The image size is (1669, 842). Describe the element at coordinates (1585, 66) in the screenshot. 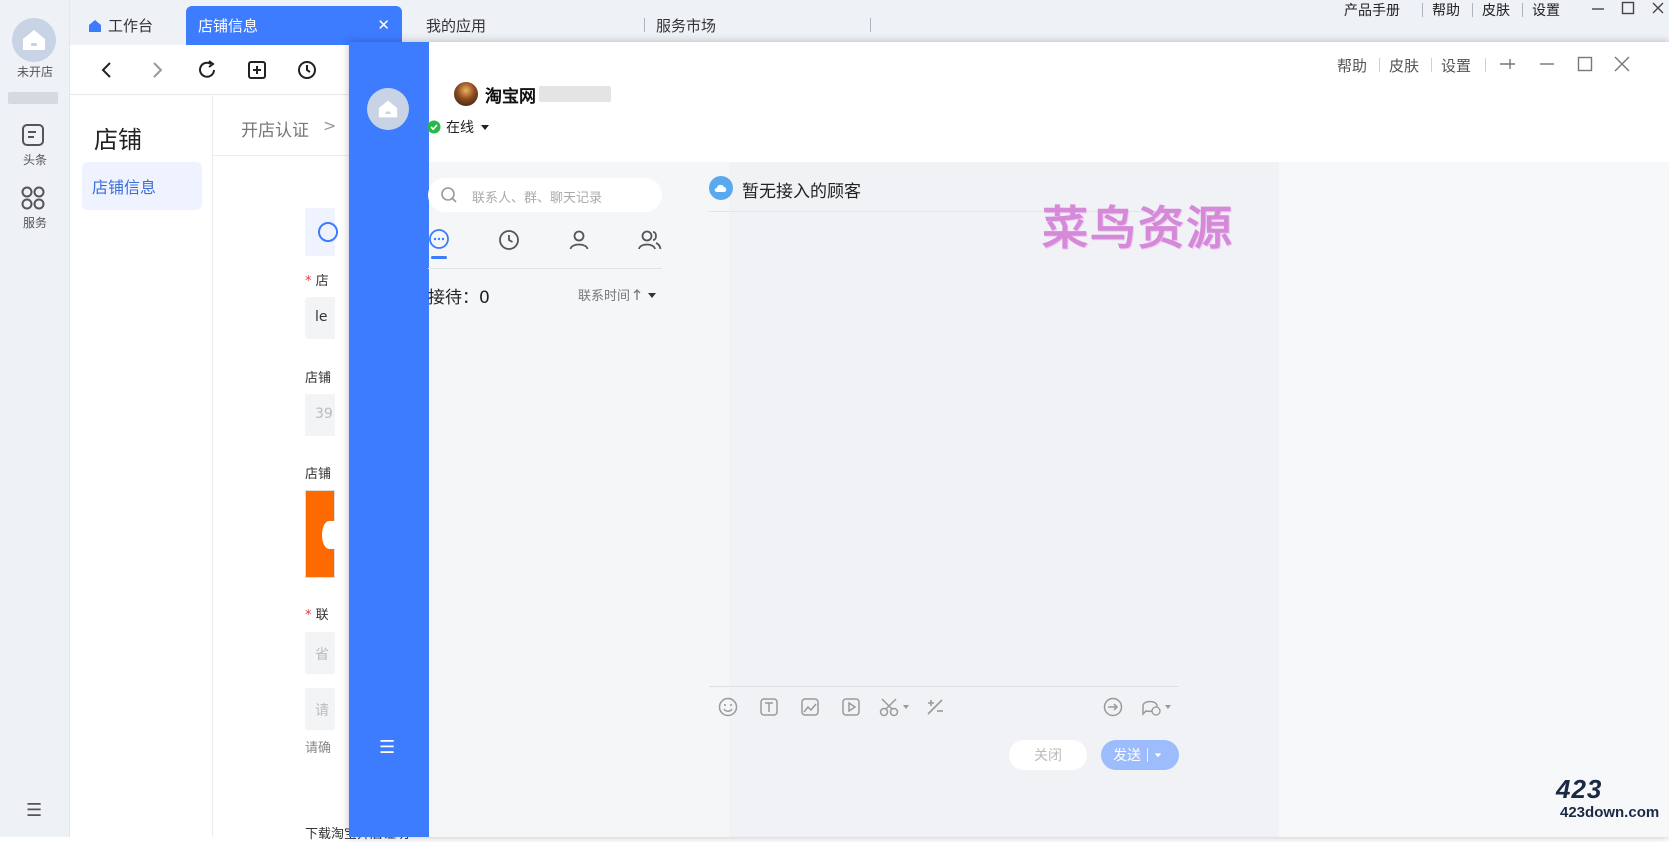

I see `chat-maximize-icon` at that location.